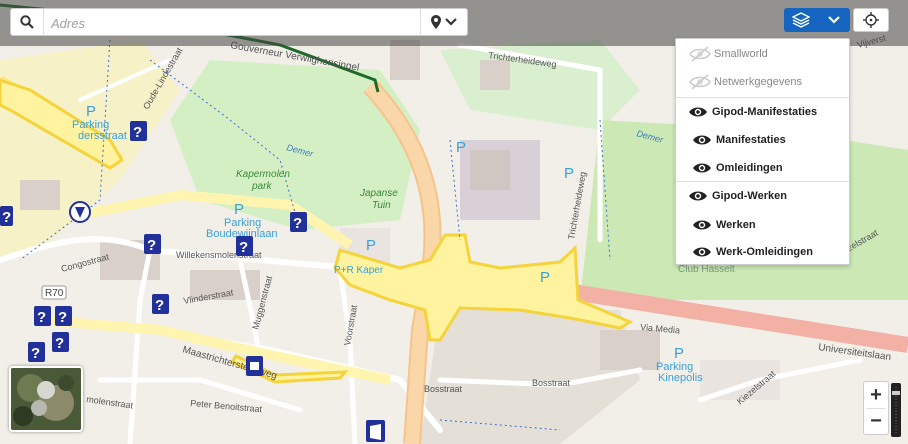 The height and width of the screenshot is (444, 908). I want to click on layer-item-werk-omleidingen: Werk-Omleidingen, so click(762, 252).